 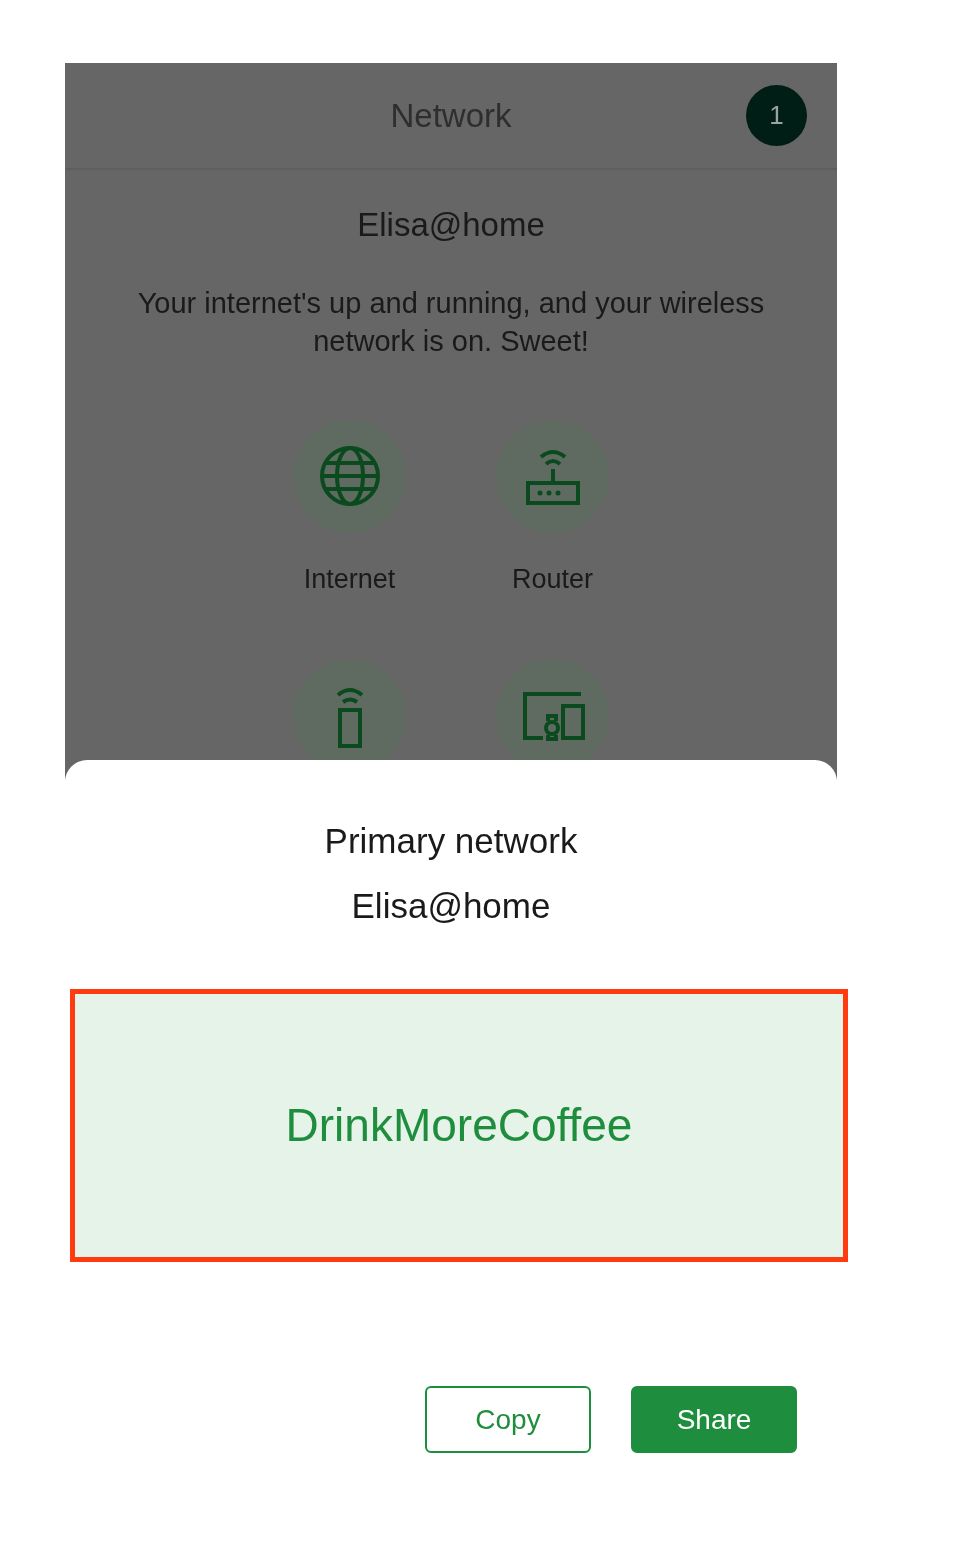 I want to click on copy-button: Copy, so click(x=508, y=1419).